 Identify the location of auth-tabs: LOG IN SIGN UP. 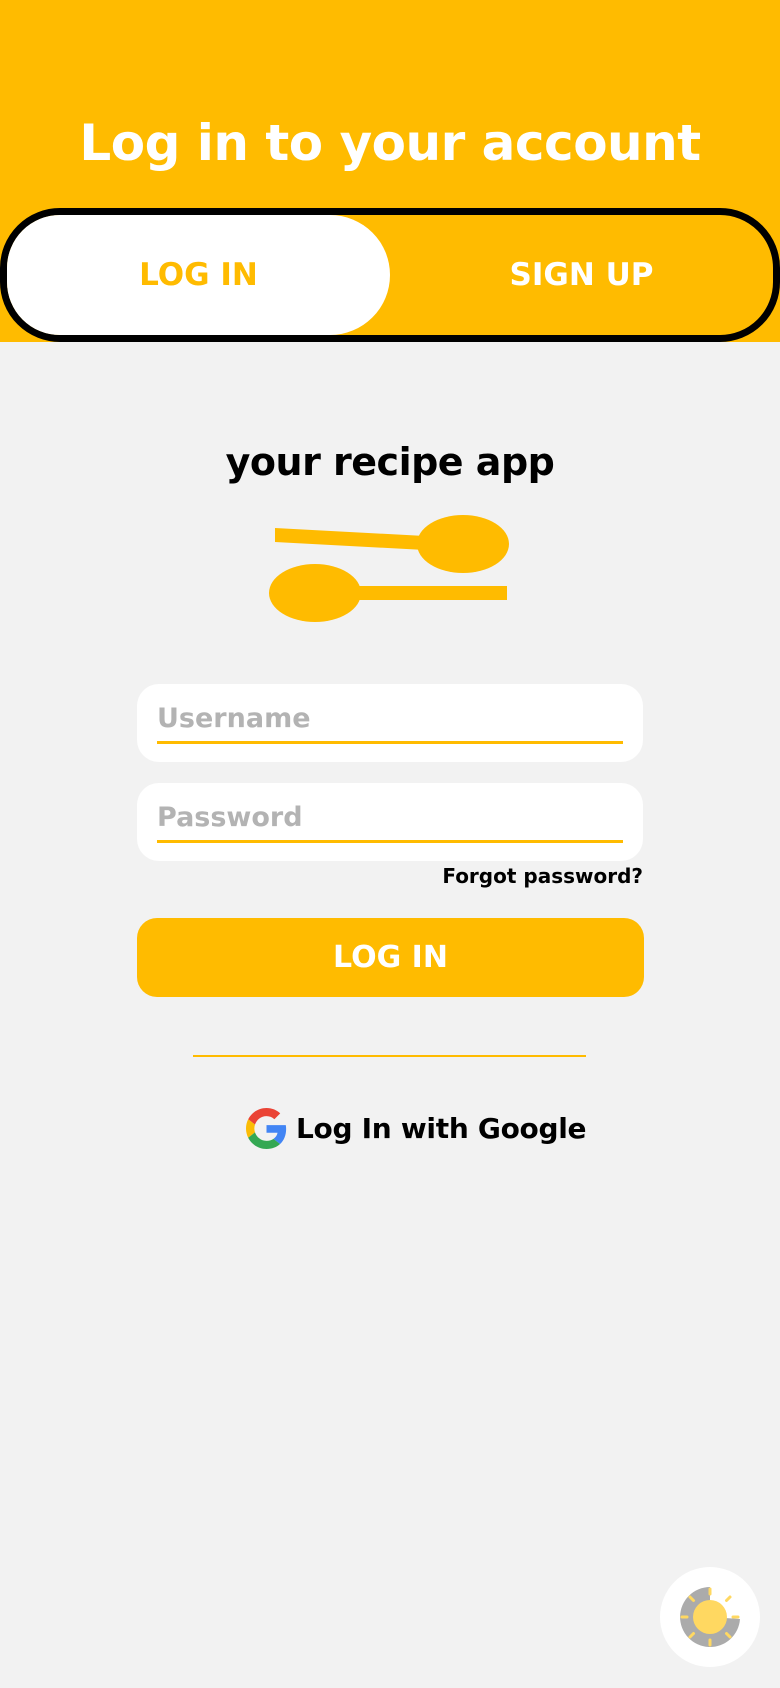
(390, 275).